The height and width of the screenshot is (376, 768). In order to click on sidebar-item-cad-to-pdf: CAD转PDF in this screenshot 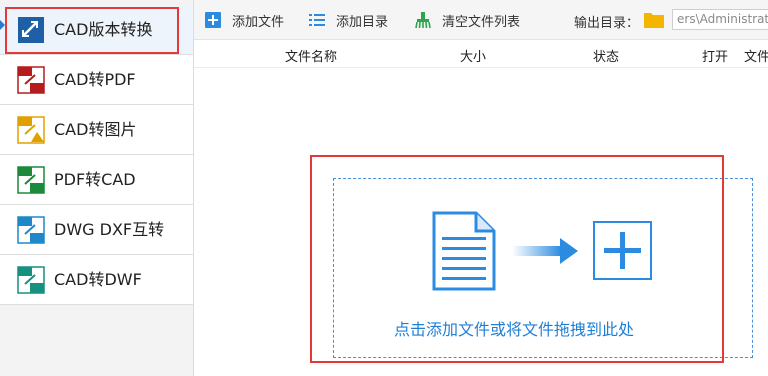, I will do `click(96, 80)`.